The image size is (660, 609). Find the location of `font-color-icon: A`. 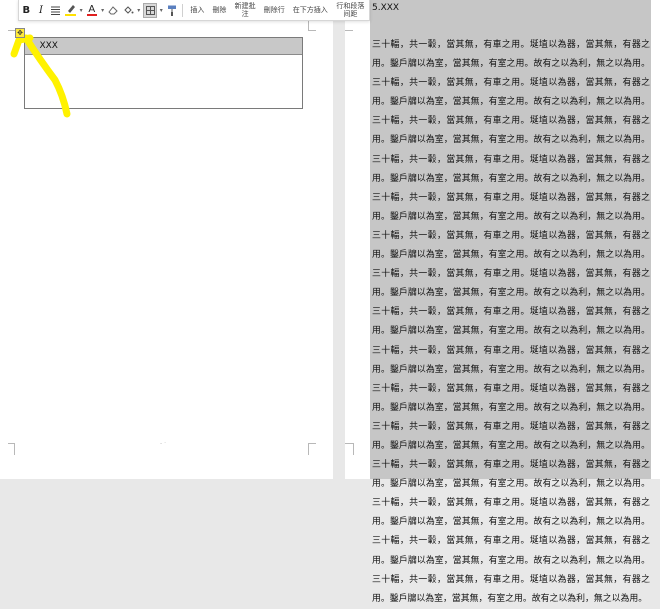

font-color-icon: A is located at coordinates (92, 9).